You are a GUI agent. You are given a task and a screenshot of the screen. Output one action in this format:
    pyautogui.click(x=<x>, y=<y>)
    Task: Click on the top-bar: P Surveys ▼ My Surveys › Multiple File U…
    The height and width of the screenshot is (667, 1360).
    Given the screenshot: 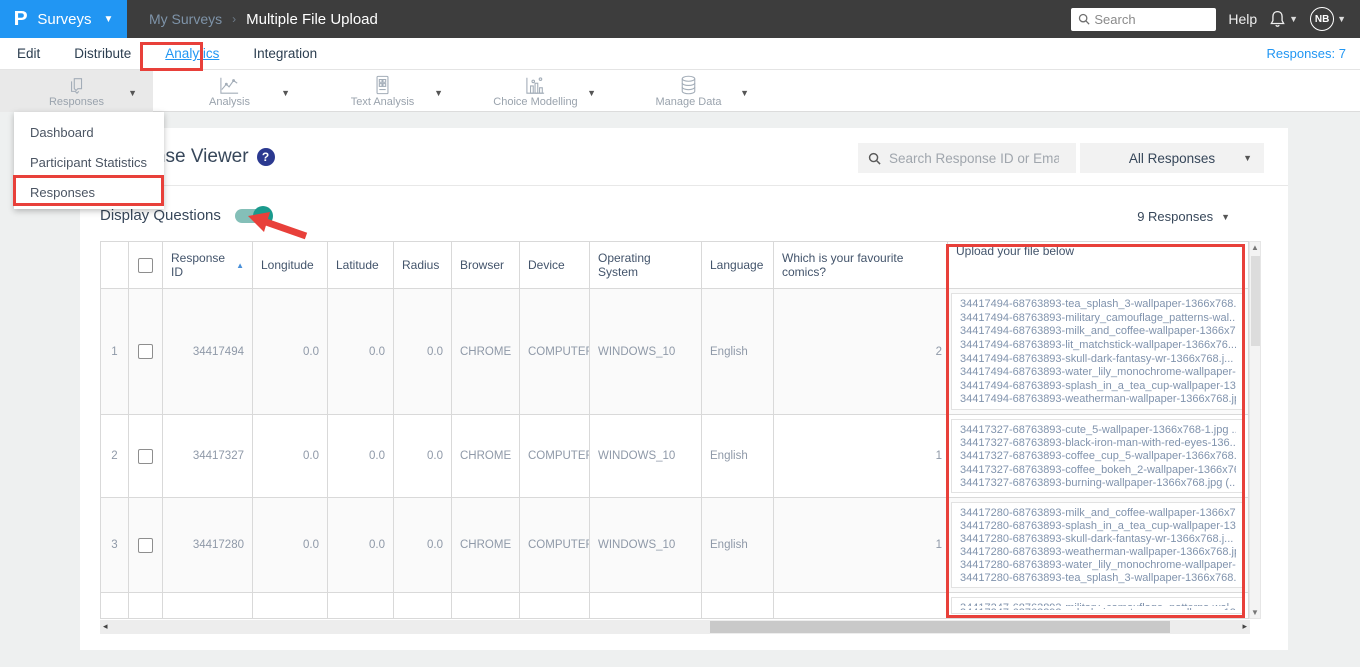 What is the action you would take?
    pyautogui.click(x=680, y=19)
    